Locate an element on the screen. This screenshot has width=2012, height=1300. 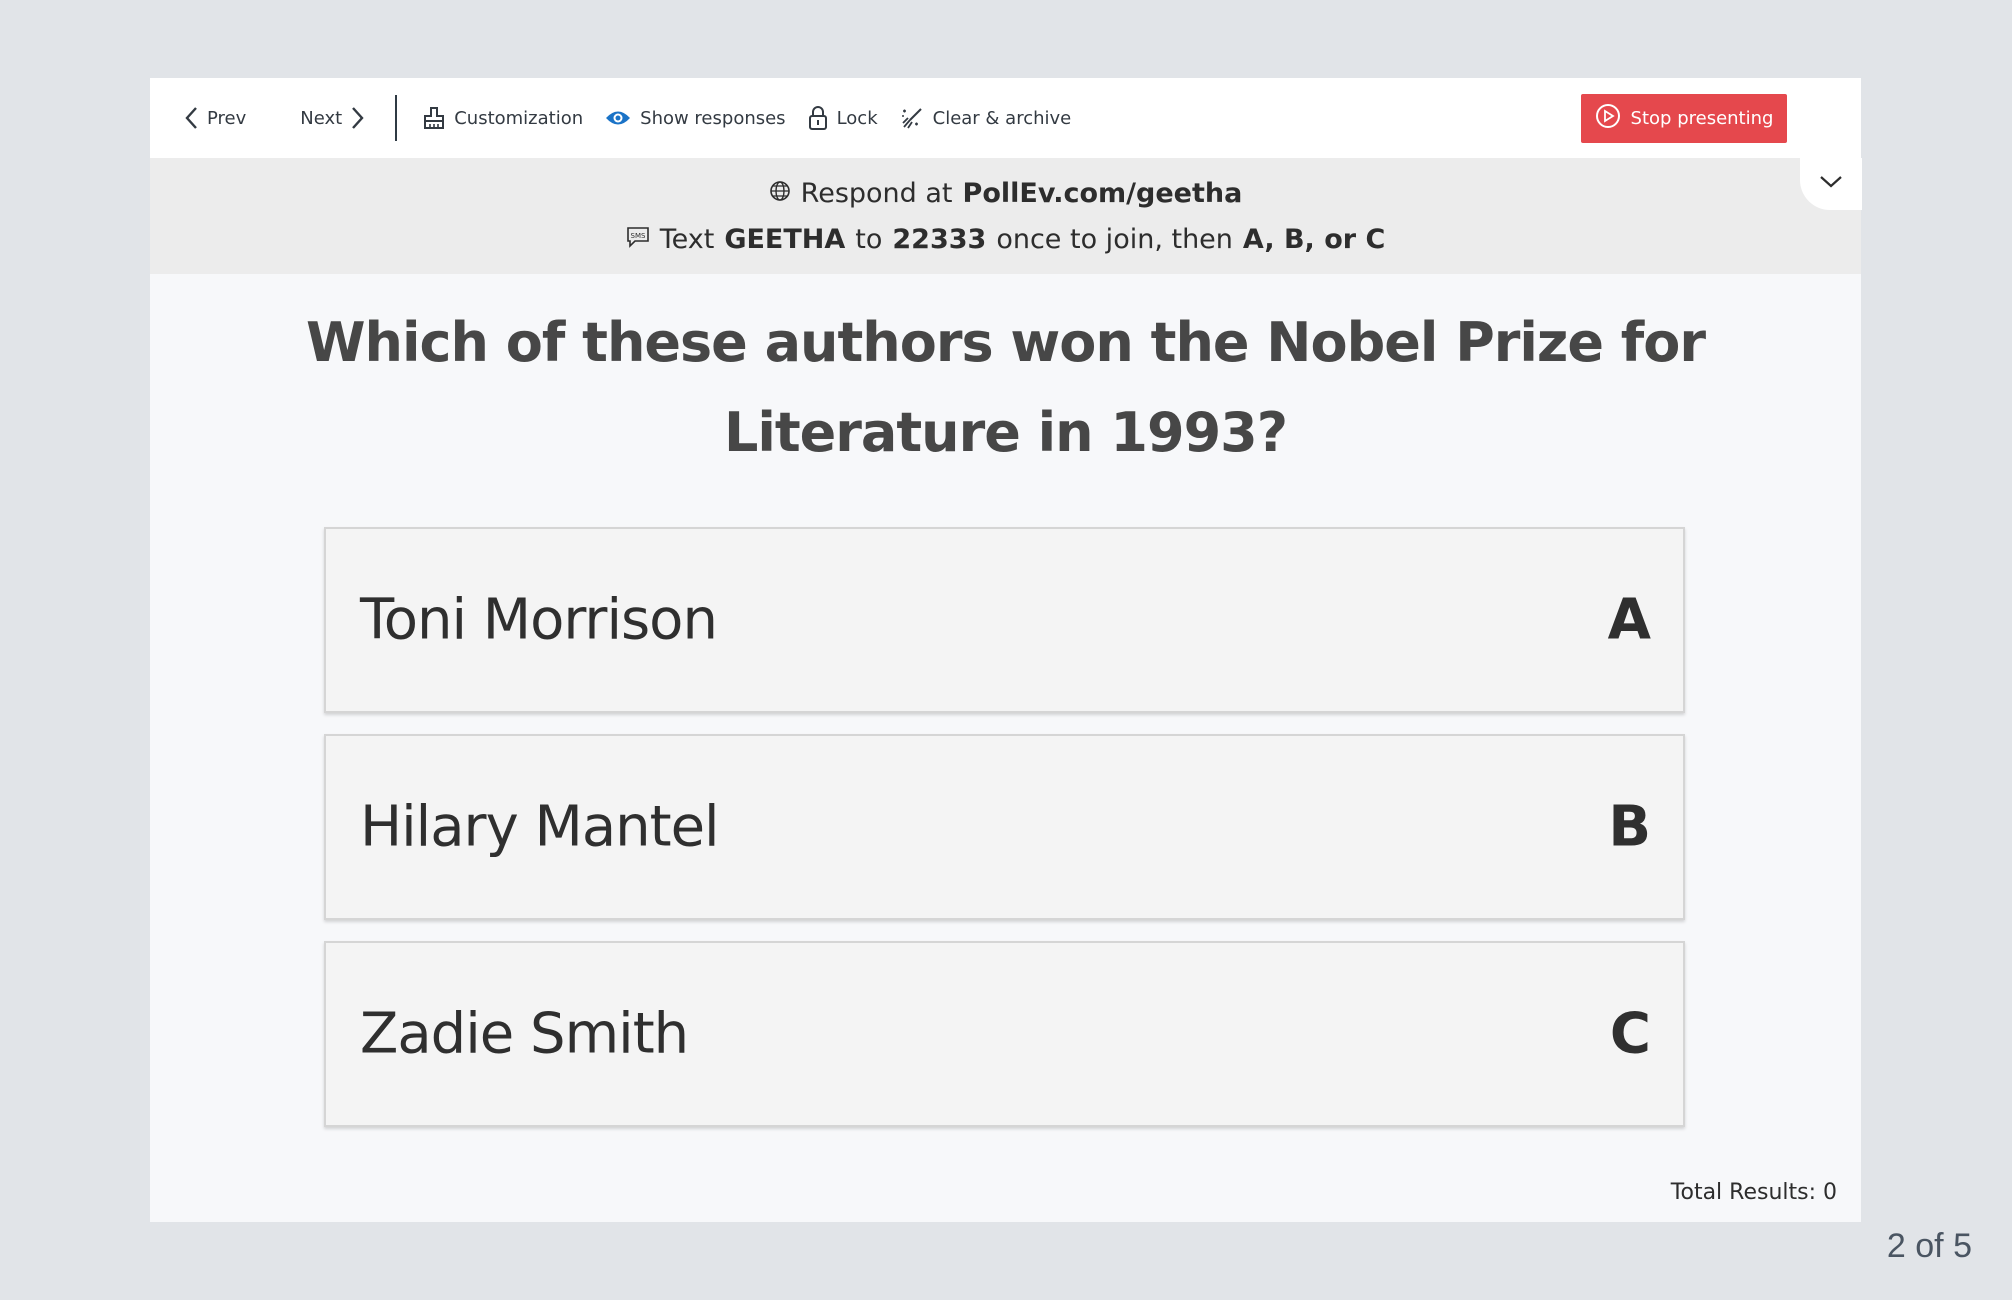
respond-web-line: Respond at PollEv.com/geetha is located at coordinates (1006, 193).